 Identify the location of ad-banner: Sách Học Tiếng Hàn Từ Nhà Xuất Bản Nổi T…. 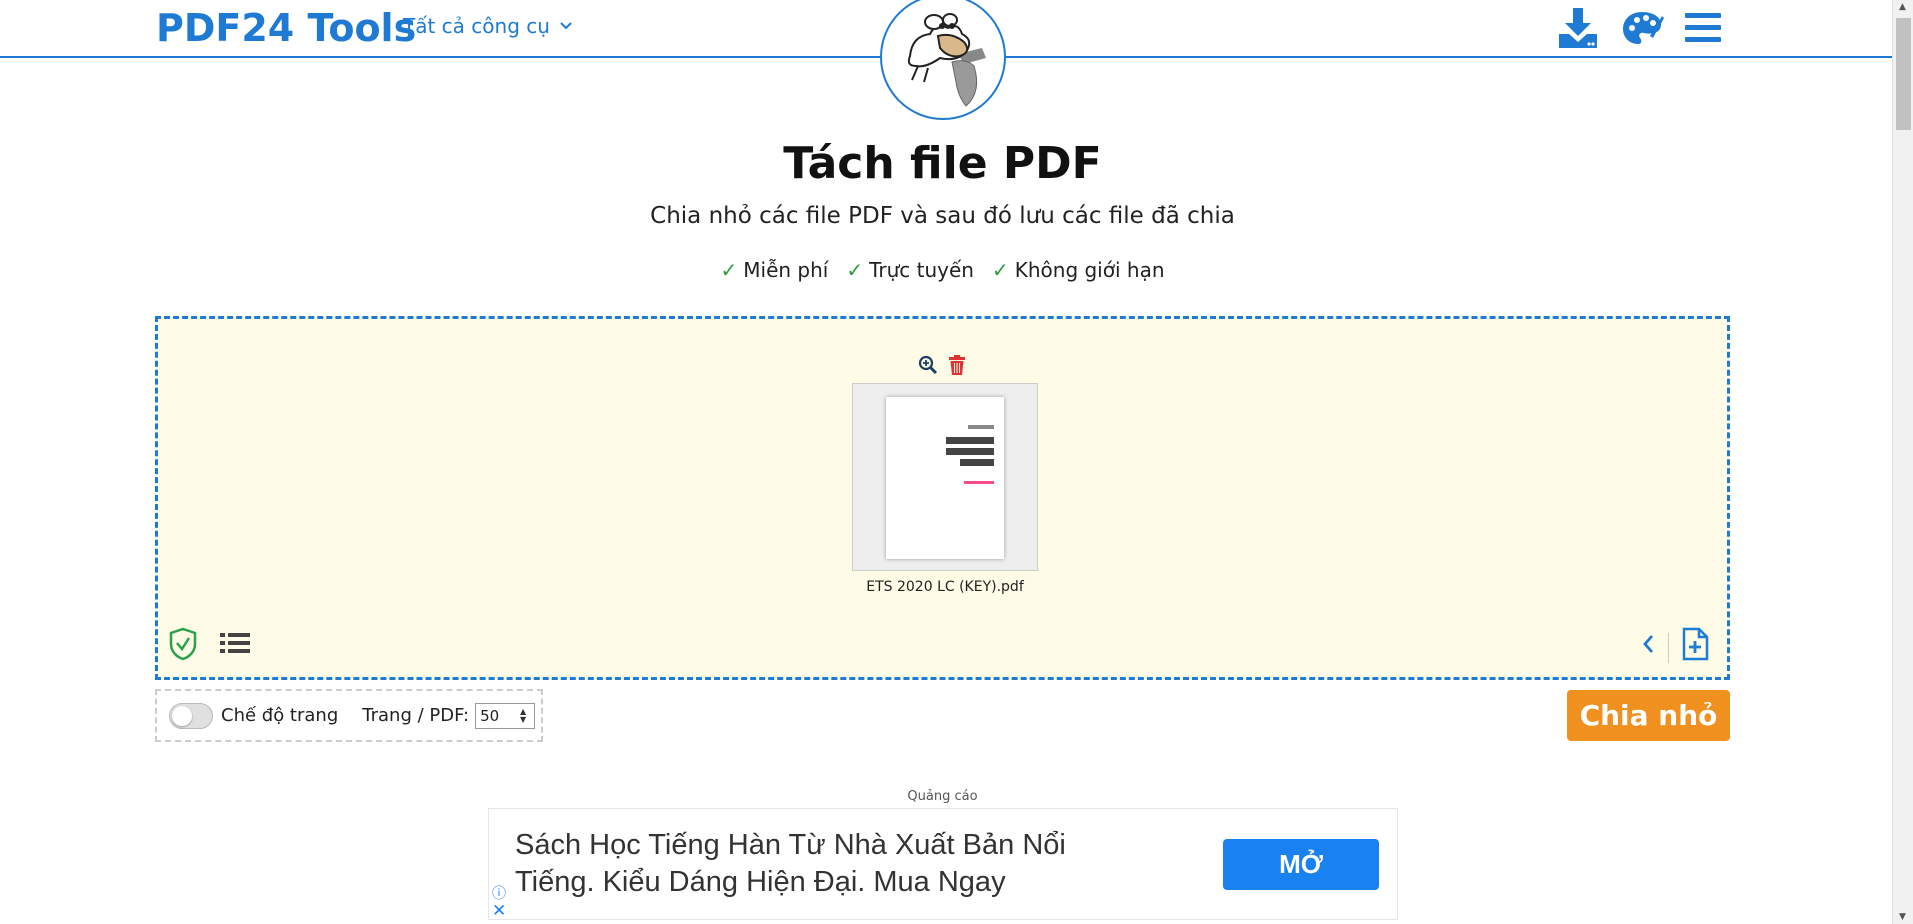
(943, 864).